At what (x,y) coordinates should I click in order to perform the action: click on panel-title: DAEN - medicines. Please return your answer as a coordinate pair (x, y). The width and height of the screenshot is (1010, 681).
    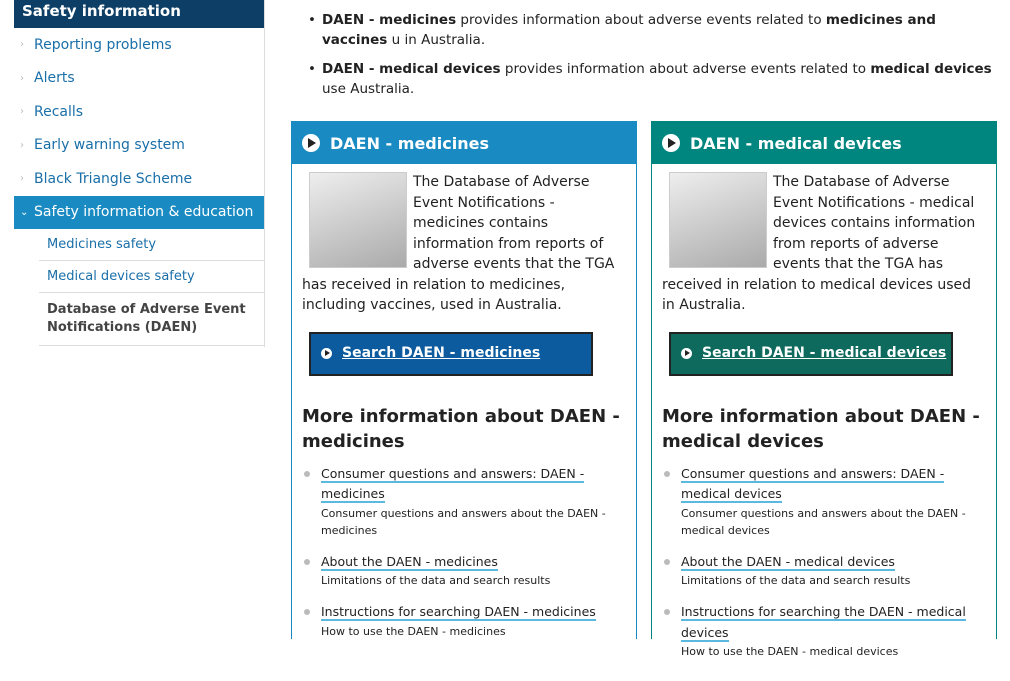
    Looking at the image, I should click on (409, 143).